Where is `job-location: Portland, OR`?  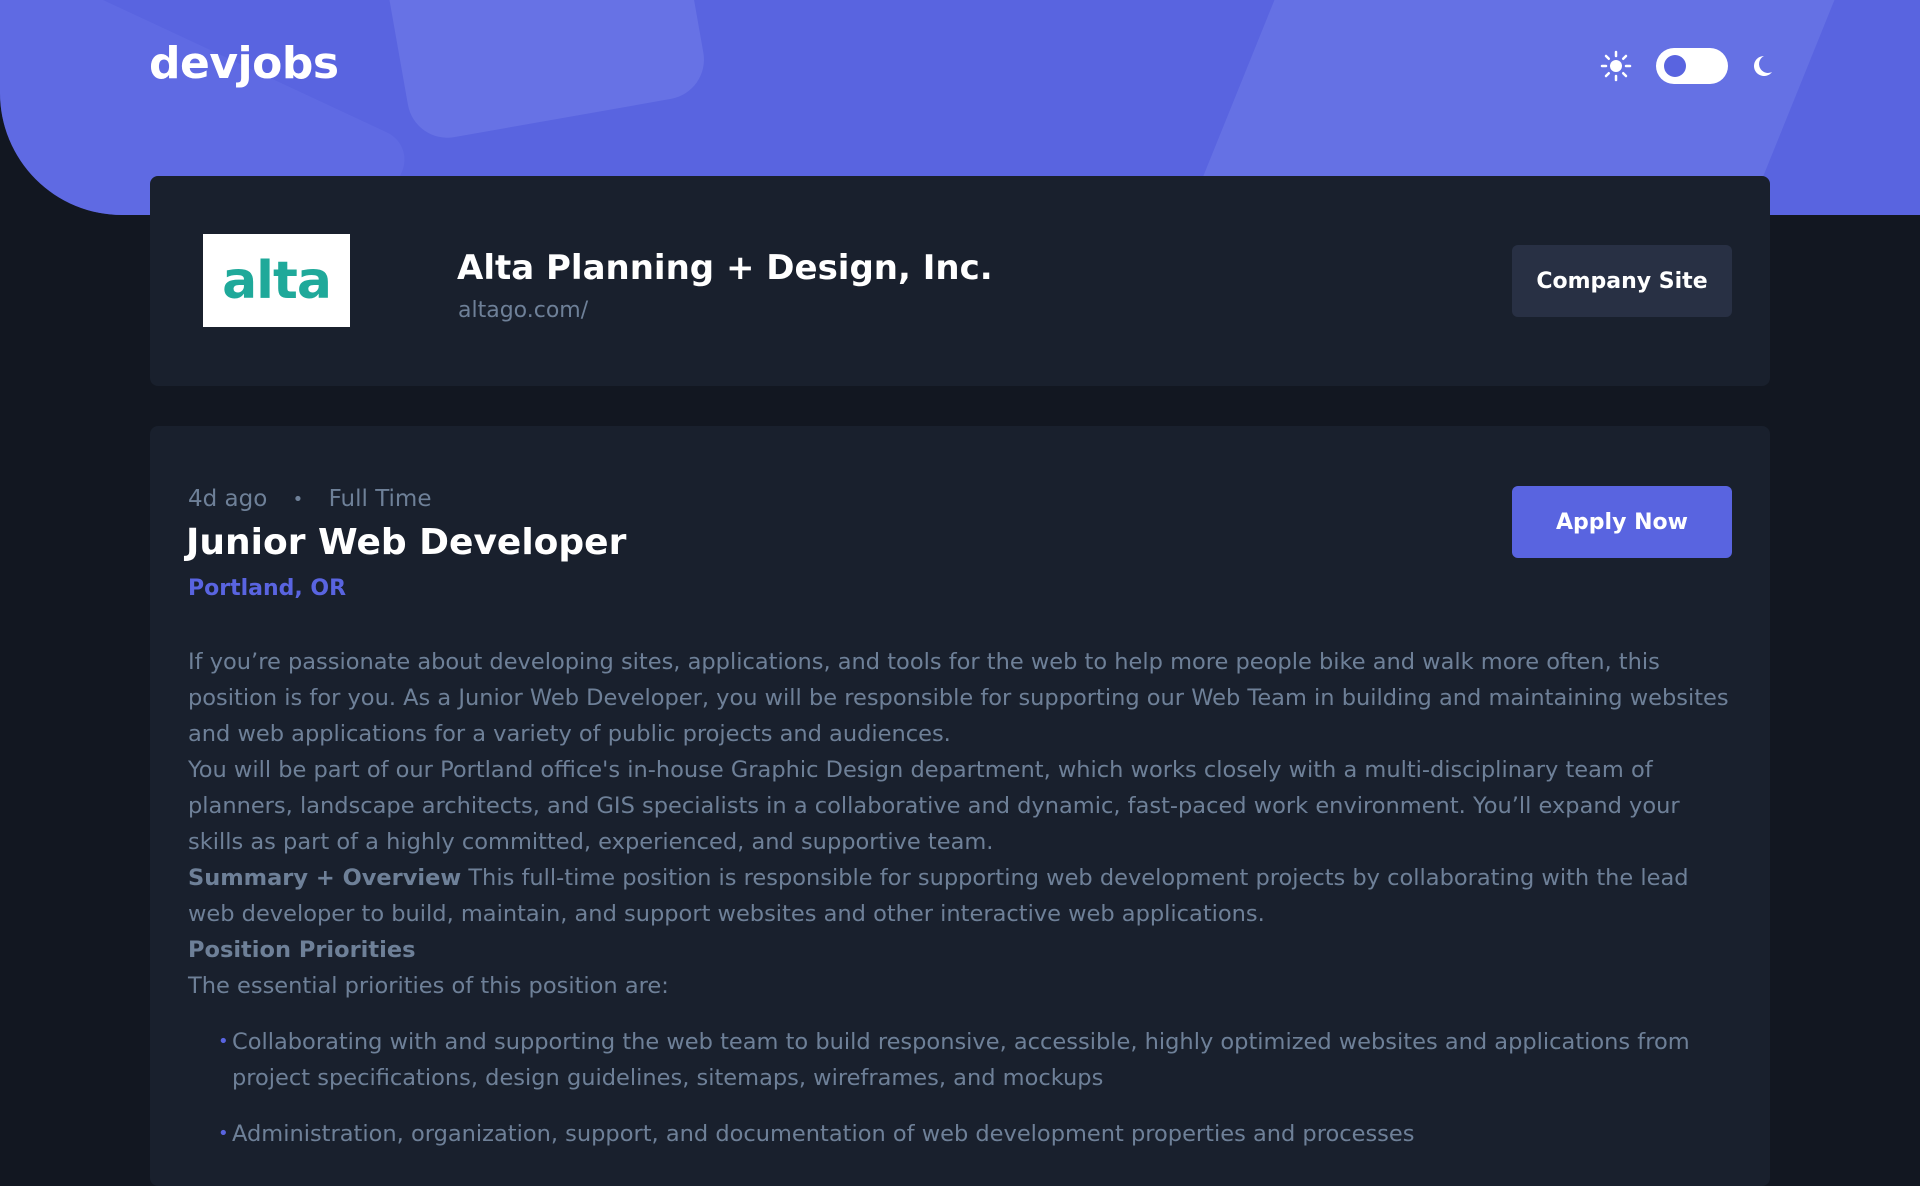
job-location: Portland, OR is located at coordinates (267, 588).